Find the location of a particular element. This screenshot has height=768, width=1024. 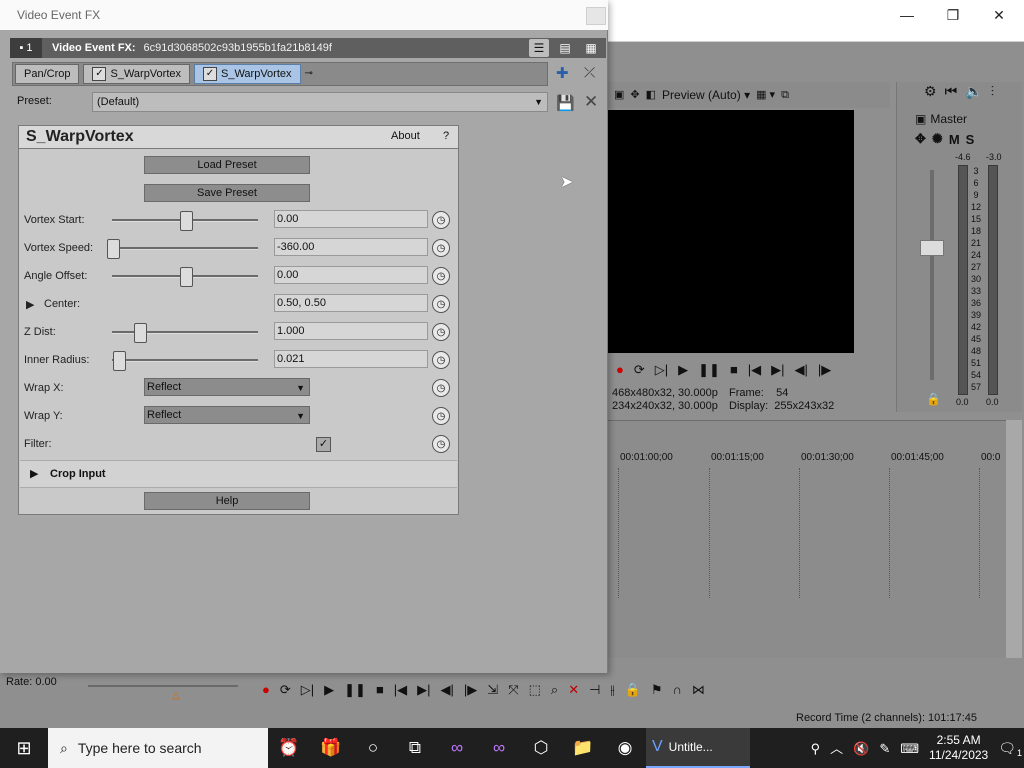

zoom-tool-icon: ⌕ is located at coordinates (554, 689).